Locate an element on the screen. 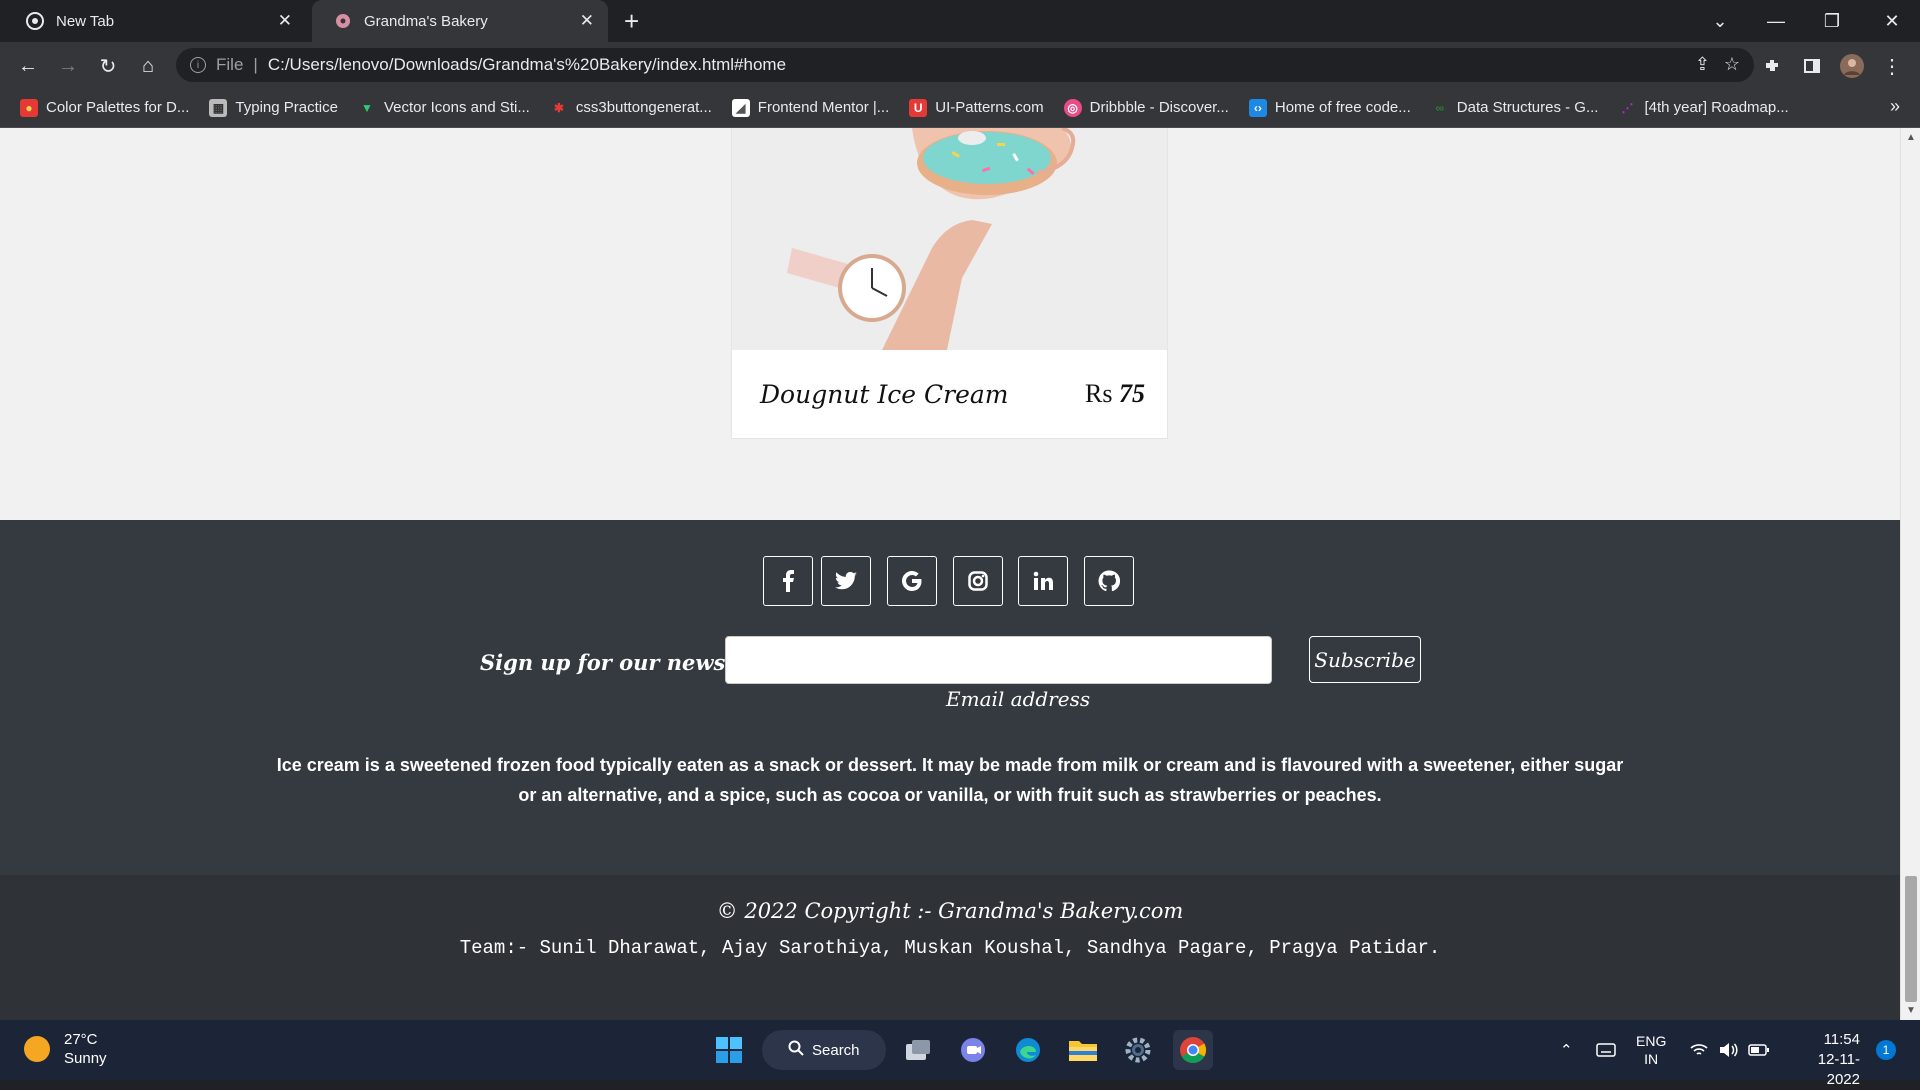 This screenshot has width=1920, height=1090. linkedin-icon is located at coordinates (1043, 581).